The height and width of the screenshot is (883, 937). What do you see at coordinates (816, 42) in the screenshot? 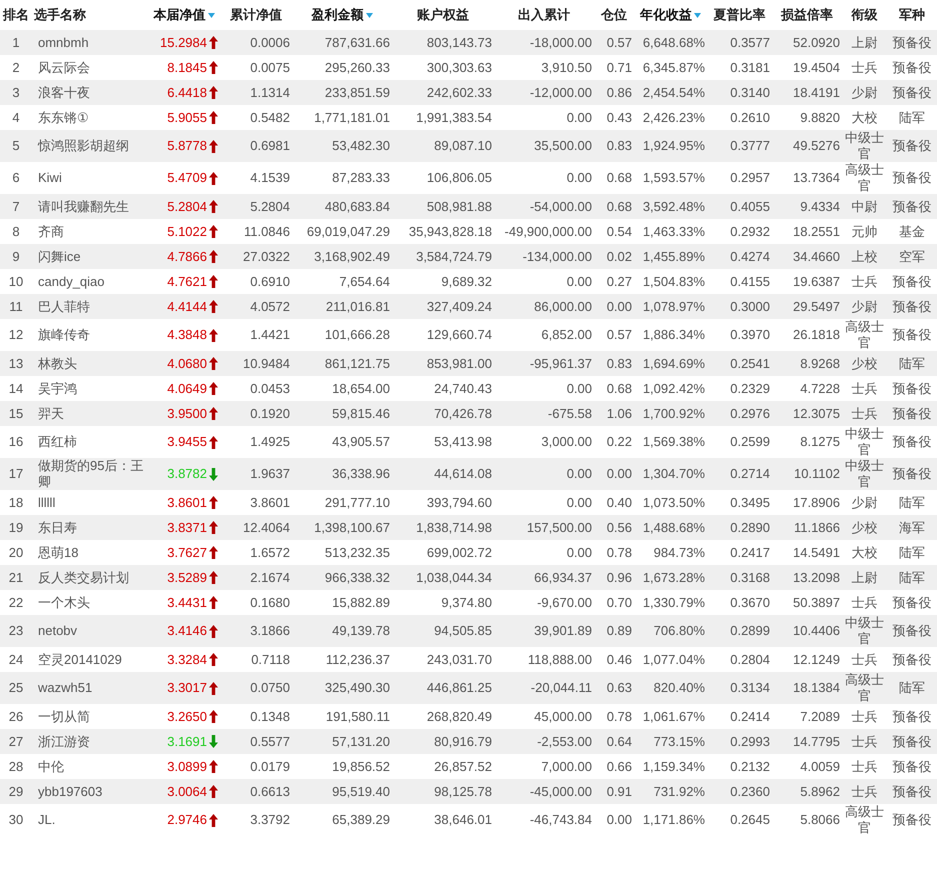
I see `ratio-cell-text: 52.0920` at bounding box center [816, 42].